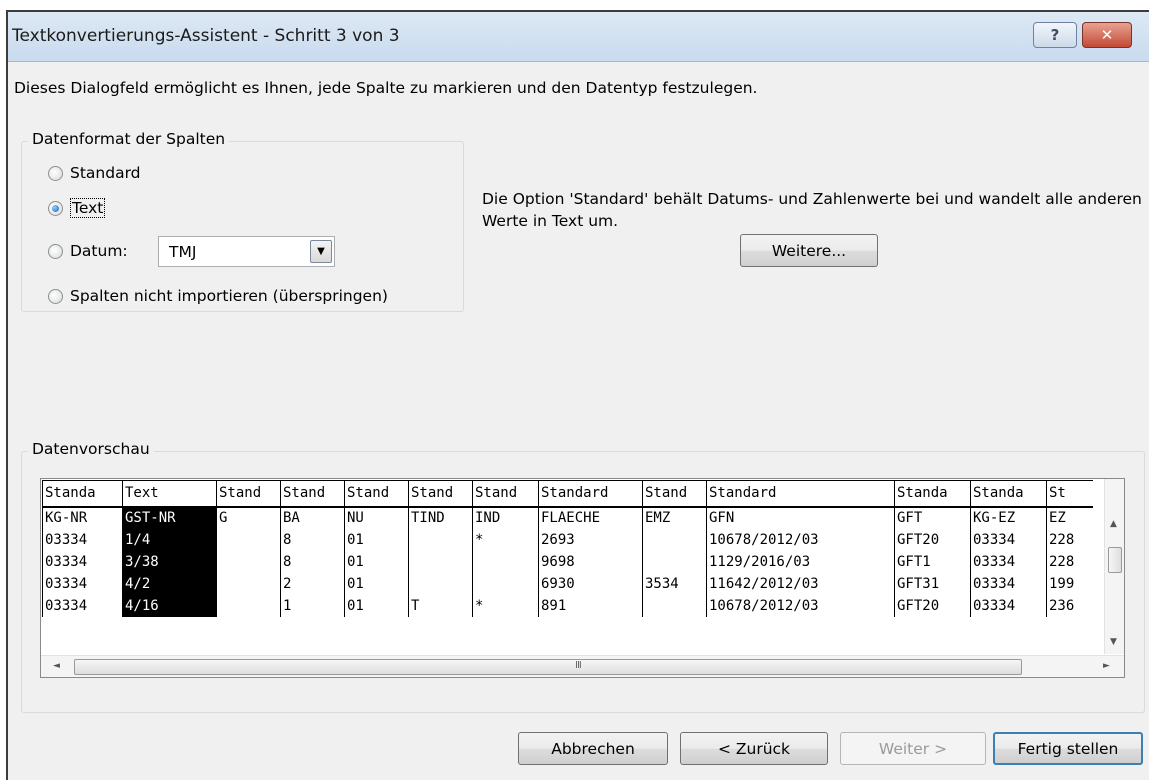  Describe the element at coordinates (1069, 583) in the screenshot. I see `preview-cell: 199` at that location.